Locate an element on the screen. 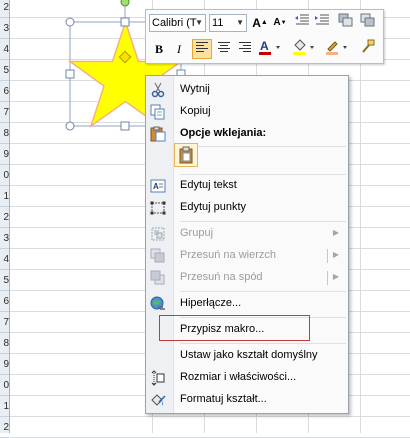 This screenshot has height=438, width=410. align-left-button is located at coordinates (202, 49).